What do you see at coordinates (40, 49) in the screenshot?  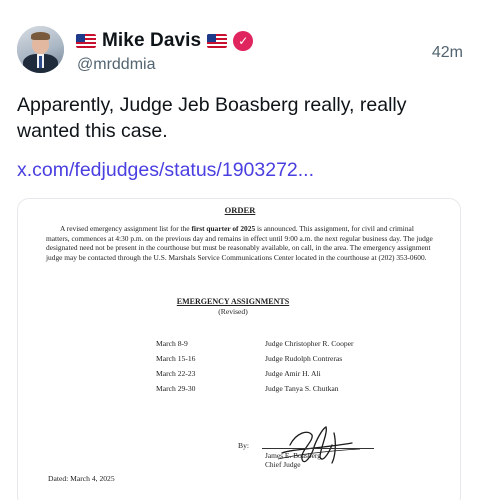 I see `avatar` at bounding box center [40, 49].